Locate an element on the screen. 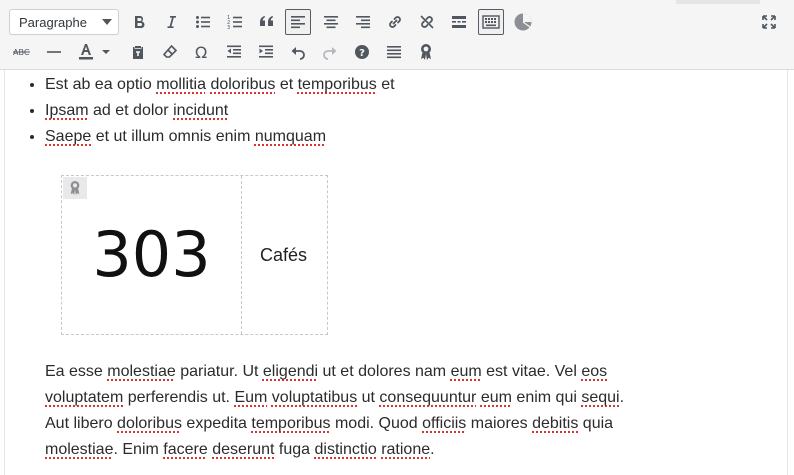  blockquote-icon is located at coordinates (267, 21).